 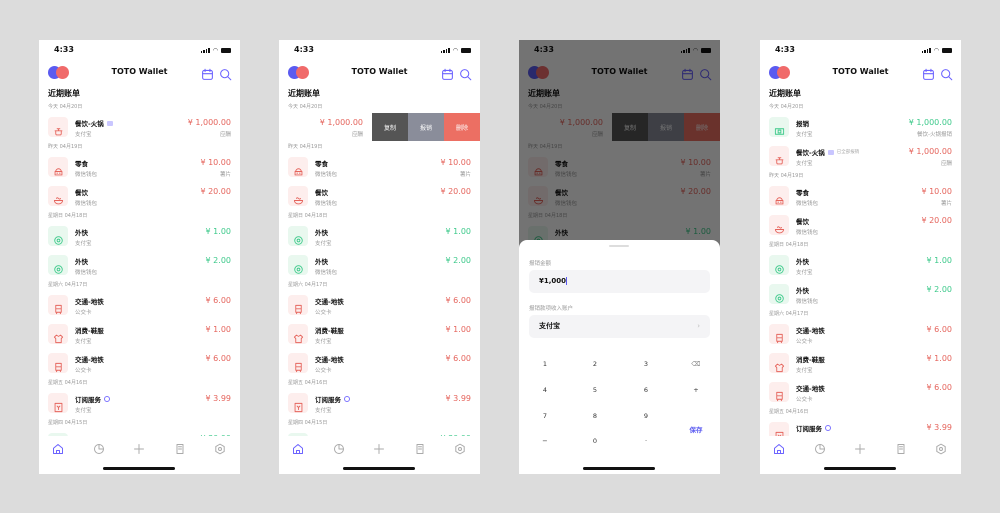 What do you see at coordinates (595, 364) in the screenshot?
I see `key-2: 2` at bounding box center [595, 364].